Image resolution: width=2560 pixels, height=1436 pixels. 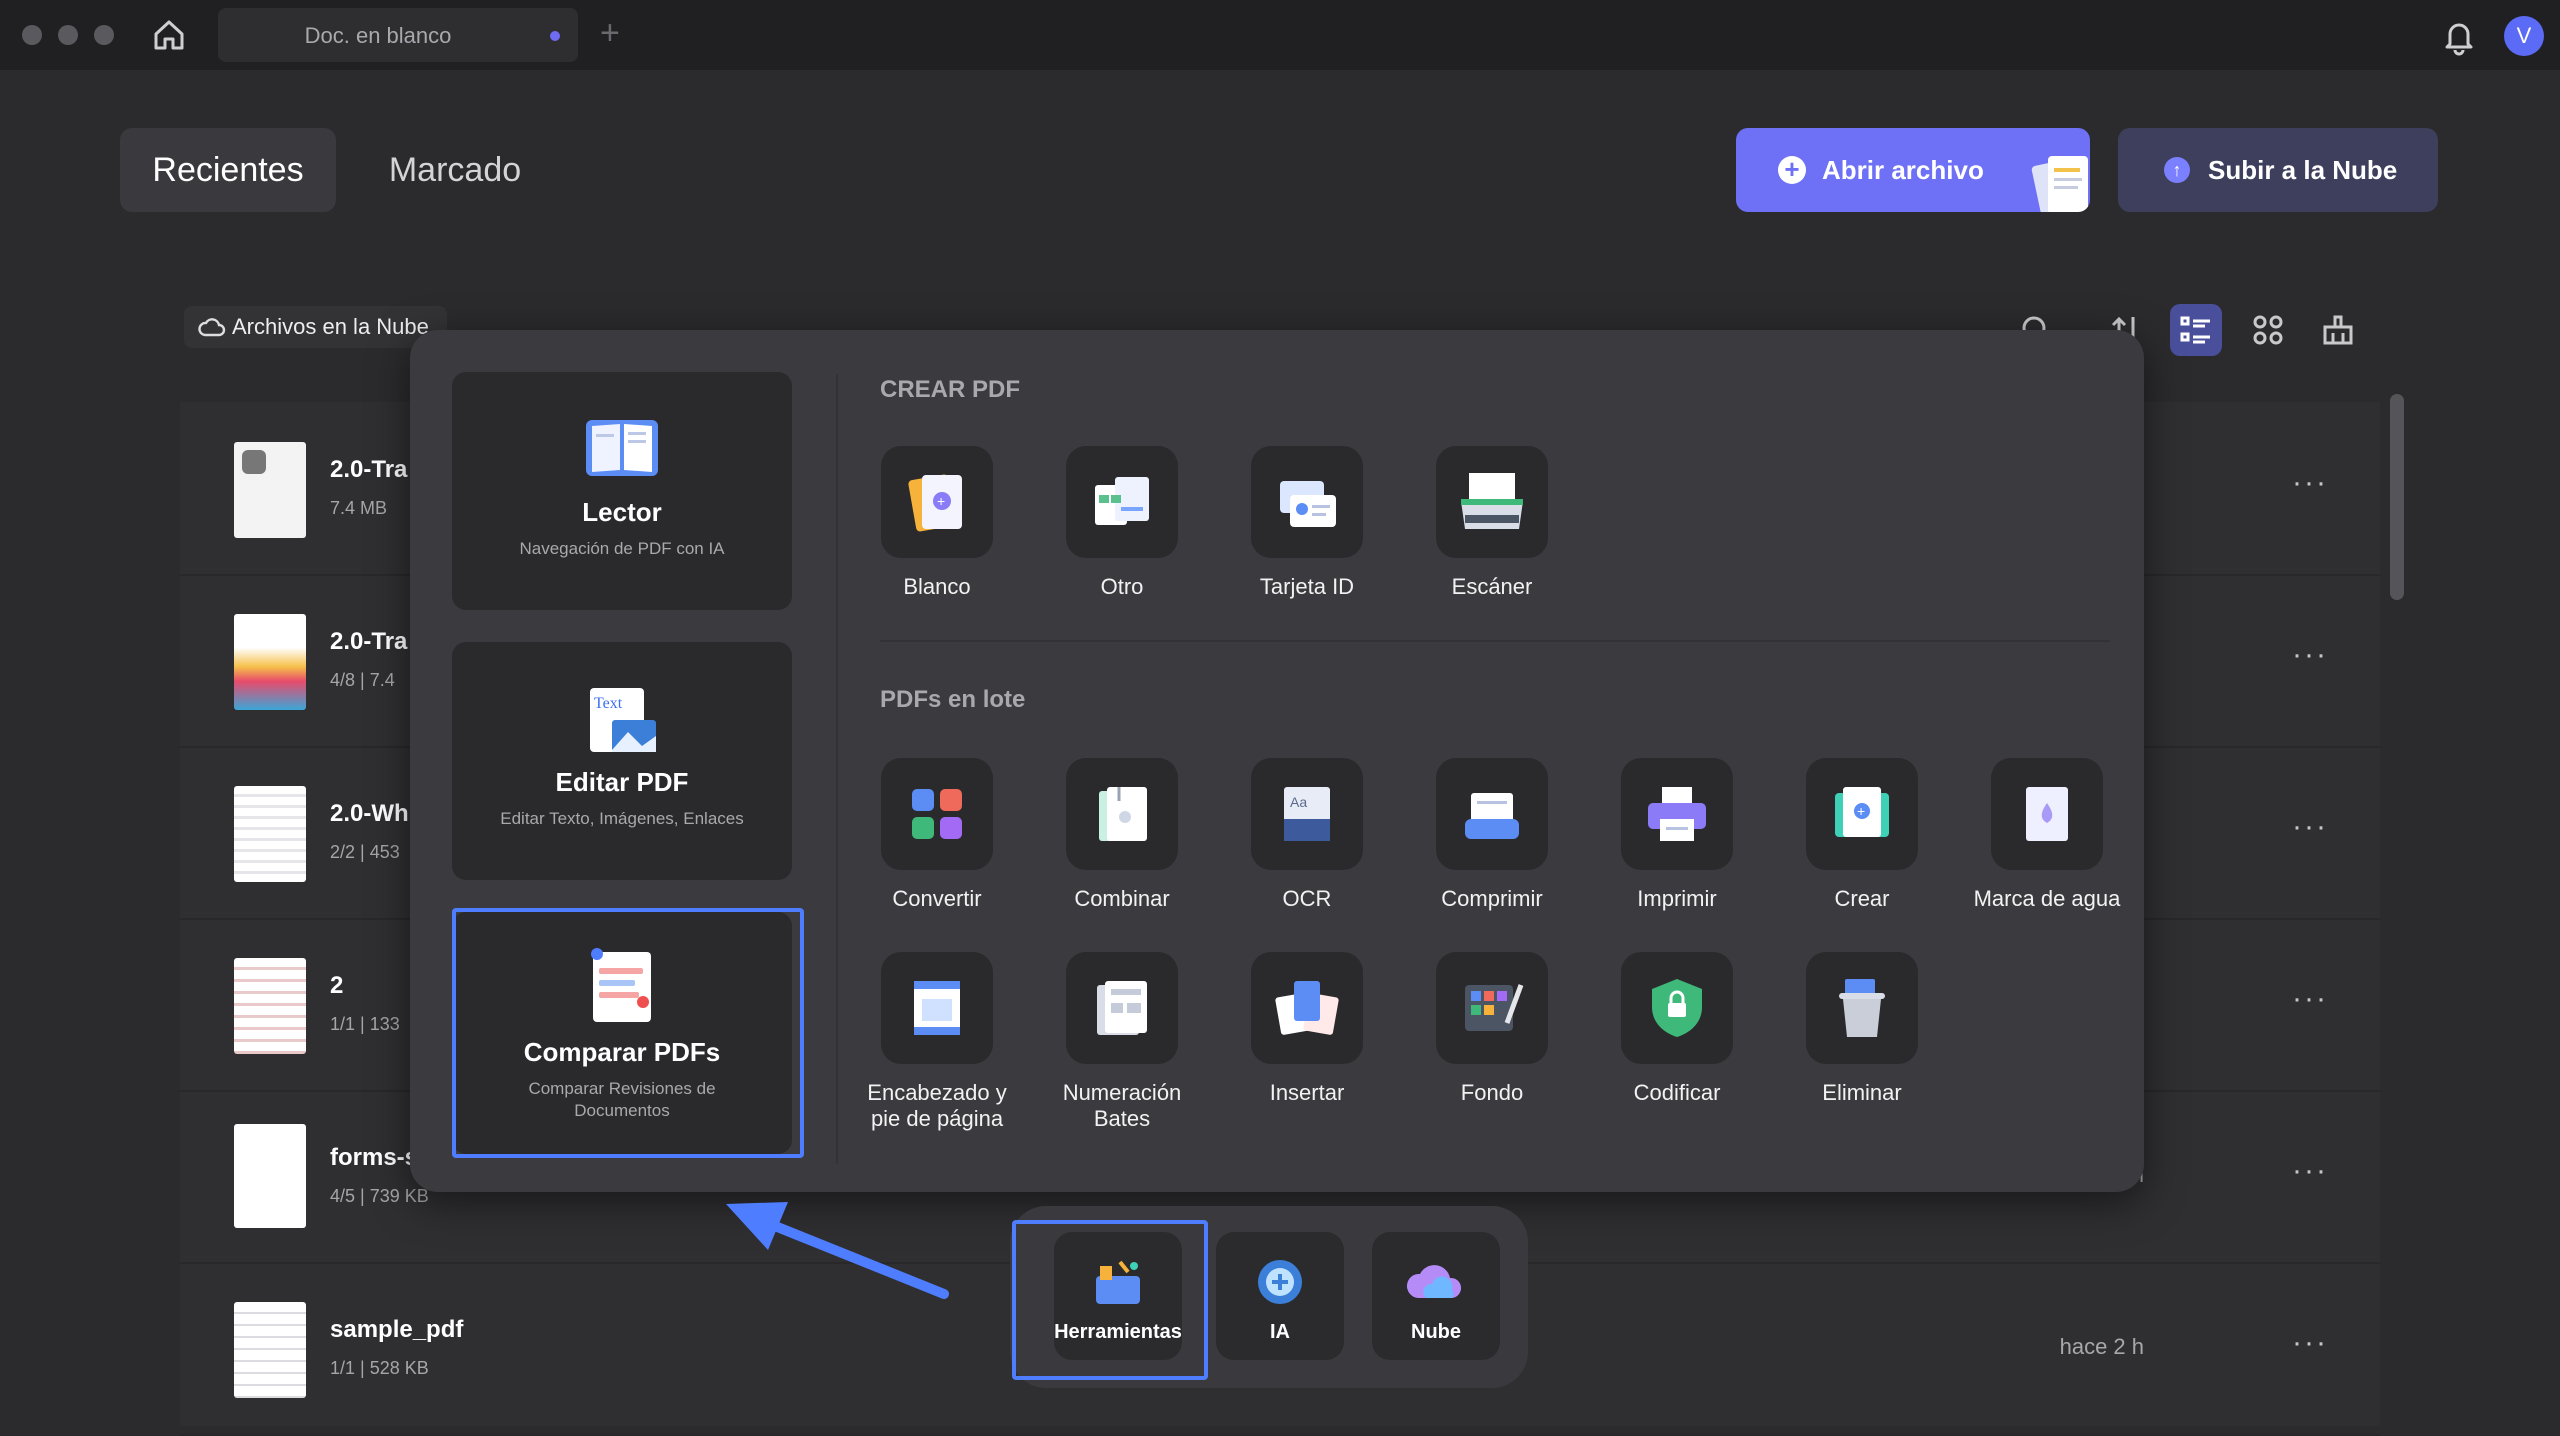 What do you see at coordinates (622, 448) in the screenshot?
I see `book-icon` at bounding box center [622, 448].